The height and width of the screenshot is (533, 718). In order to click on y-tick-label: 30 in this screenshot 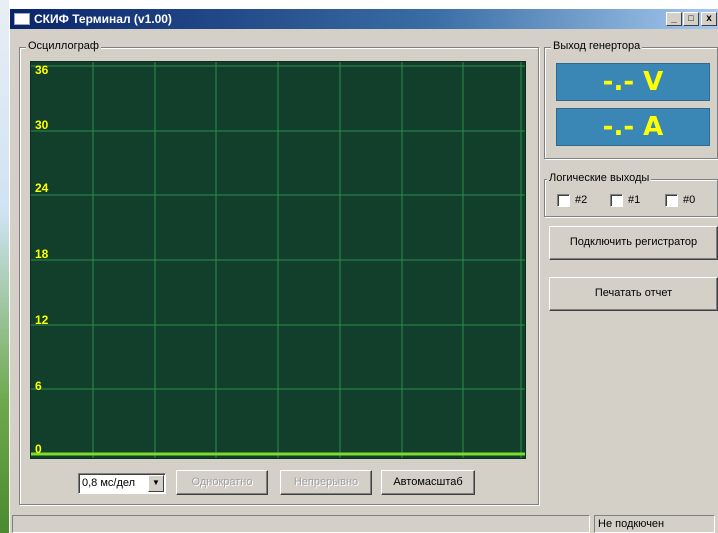, I will do `click(42, 125)`.